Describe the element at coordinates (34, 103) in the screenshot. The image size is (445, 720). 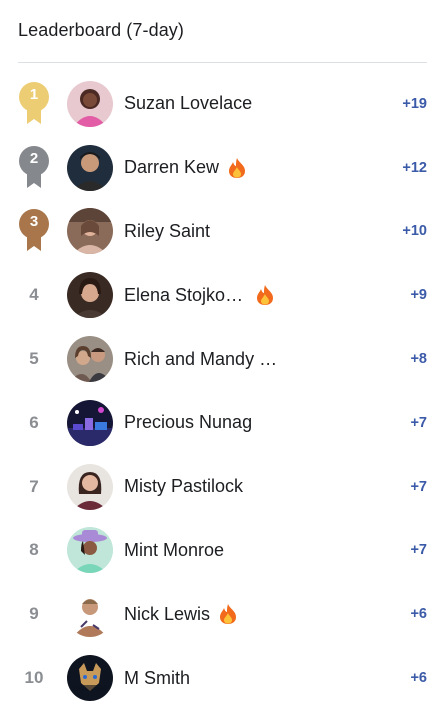
I see `gold-medal-icon: 1` at that location.